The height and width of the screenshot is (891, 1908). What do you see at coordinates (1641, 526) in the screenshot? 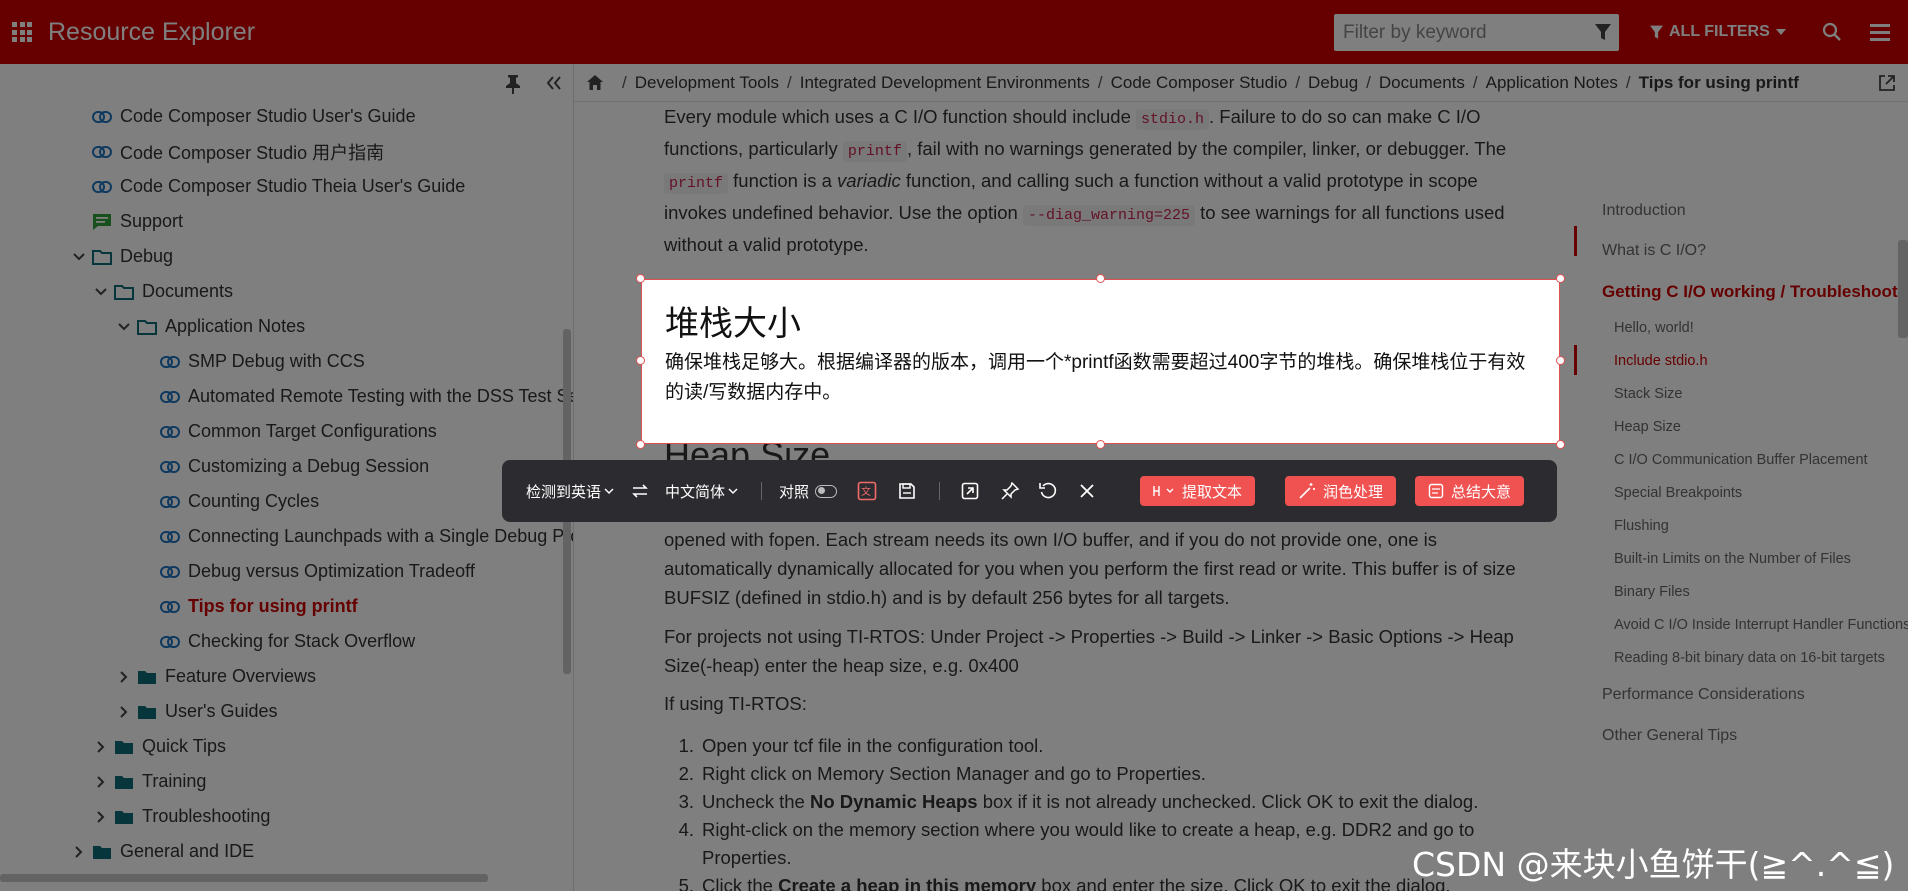
I see `toc-subitem: Flushing` at bounding box center [1641, 526].